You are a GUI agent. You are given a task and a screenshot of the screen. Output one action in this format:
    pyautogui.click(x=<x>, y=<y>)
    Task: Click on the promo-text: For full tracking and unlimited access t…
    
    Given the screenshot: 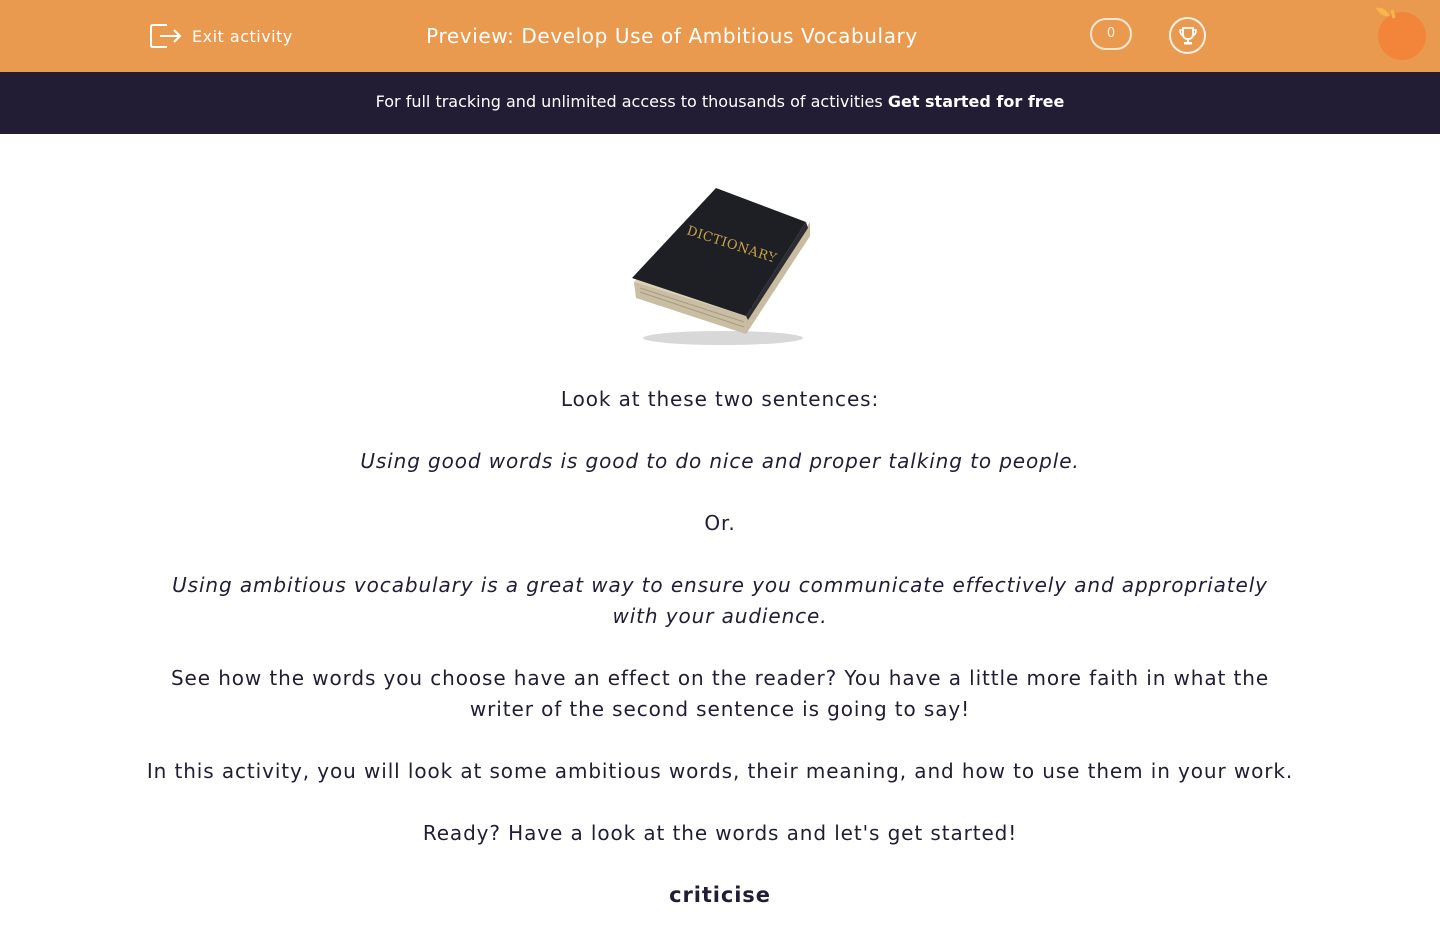 What is the action you would take?
    pyautogui.click(x=629, y=101)
    